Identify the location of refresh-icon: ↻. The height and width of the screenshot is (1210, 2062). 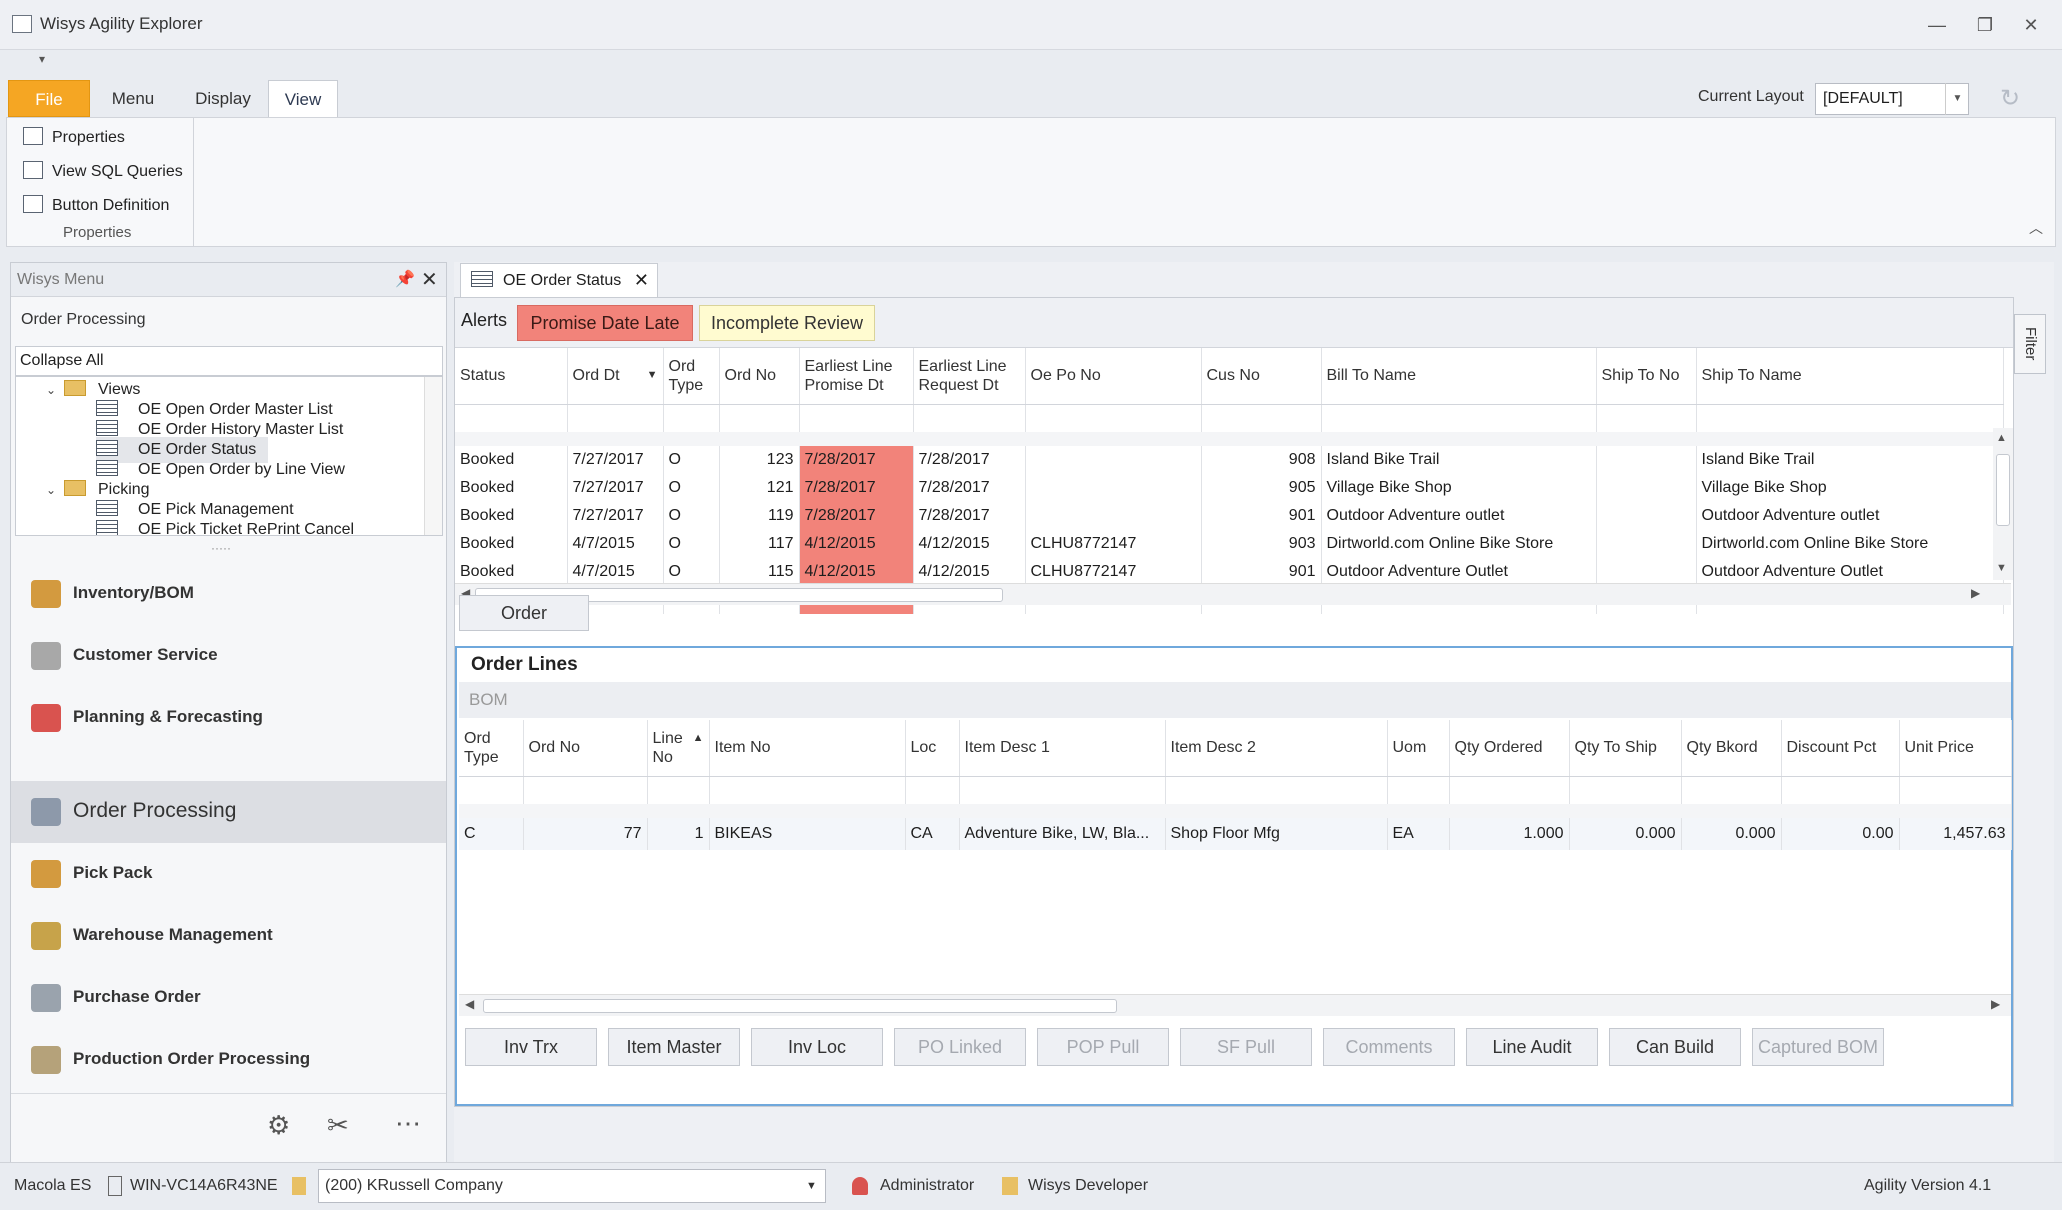
(2010, 98).